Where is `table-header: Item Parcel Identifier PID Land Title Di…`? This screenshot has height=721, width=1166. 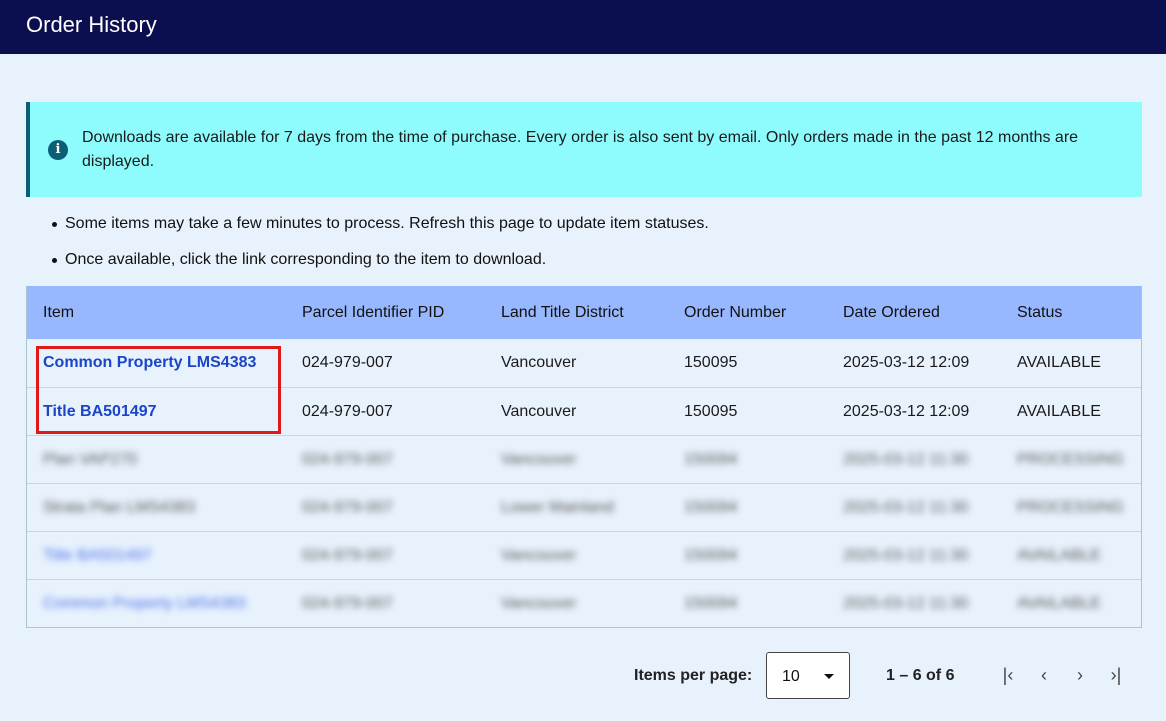
table-header: Item Parcel Identifier PID Land Title Di… is located at coordinates (584, 312).